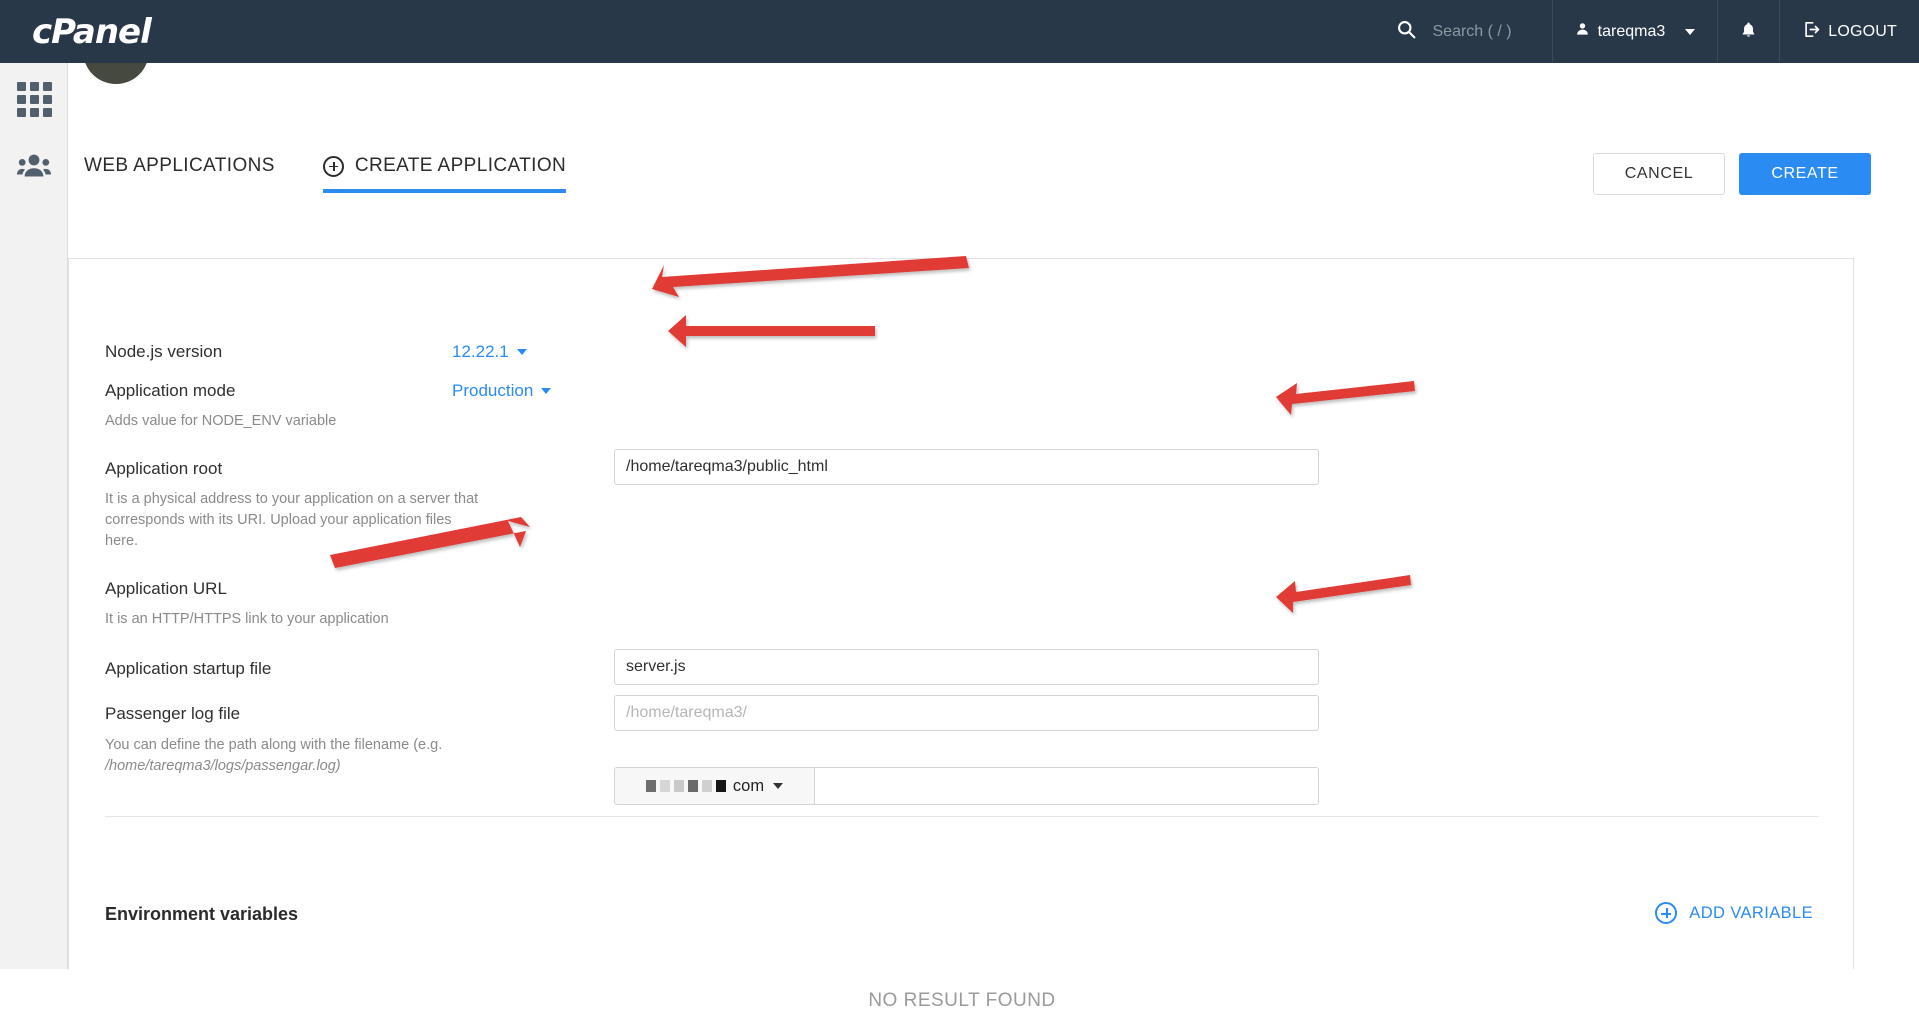 The image size is (1919, 1012). I want to click on passenger-log-label: Passenger log file, so click(172, 714).